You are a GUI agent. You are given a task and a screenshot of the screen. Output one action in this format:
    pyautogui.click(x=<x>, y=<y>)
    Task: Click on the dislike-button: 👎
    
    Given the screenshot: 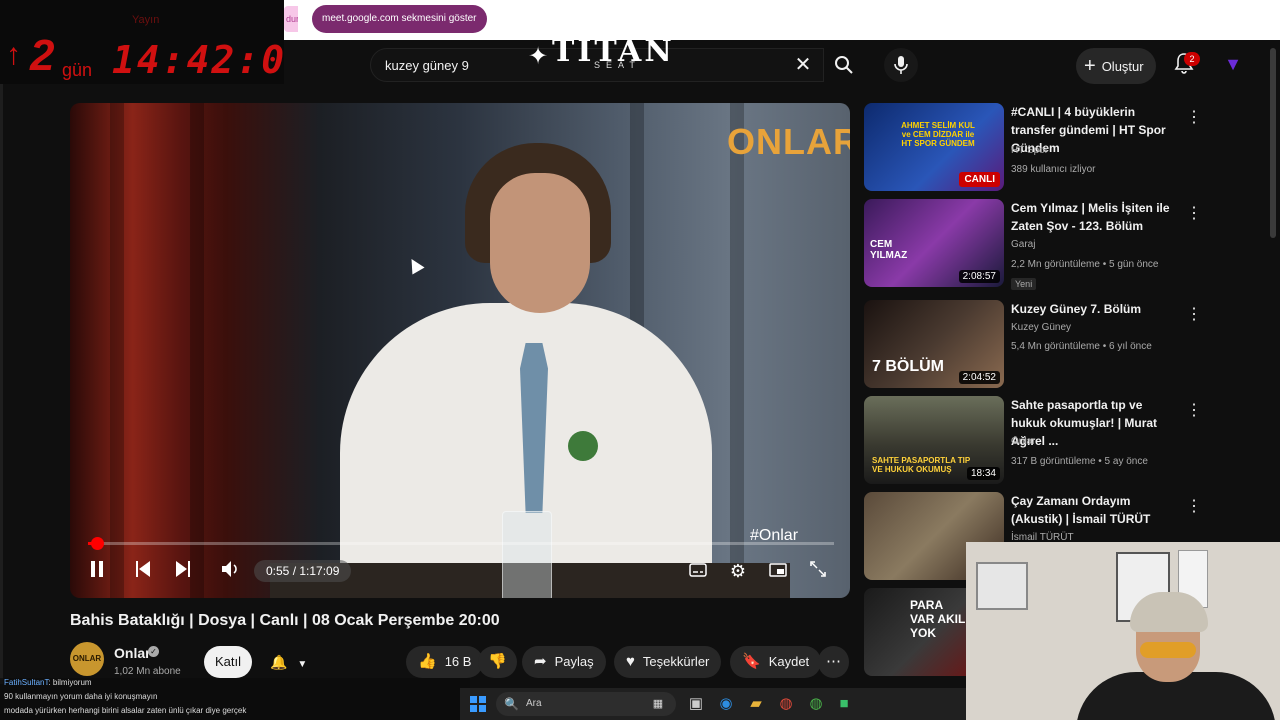 What is the action you would take?
    pyautogui.click(x=497, y=662)
    